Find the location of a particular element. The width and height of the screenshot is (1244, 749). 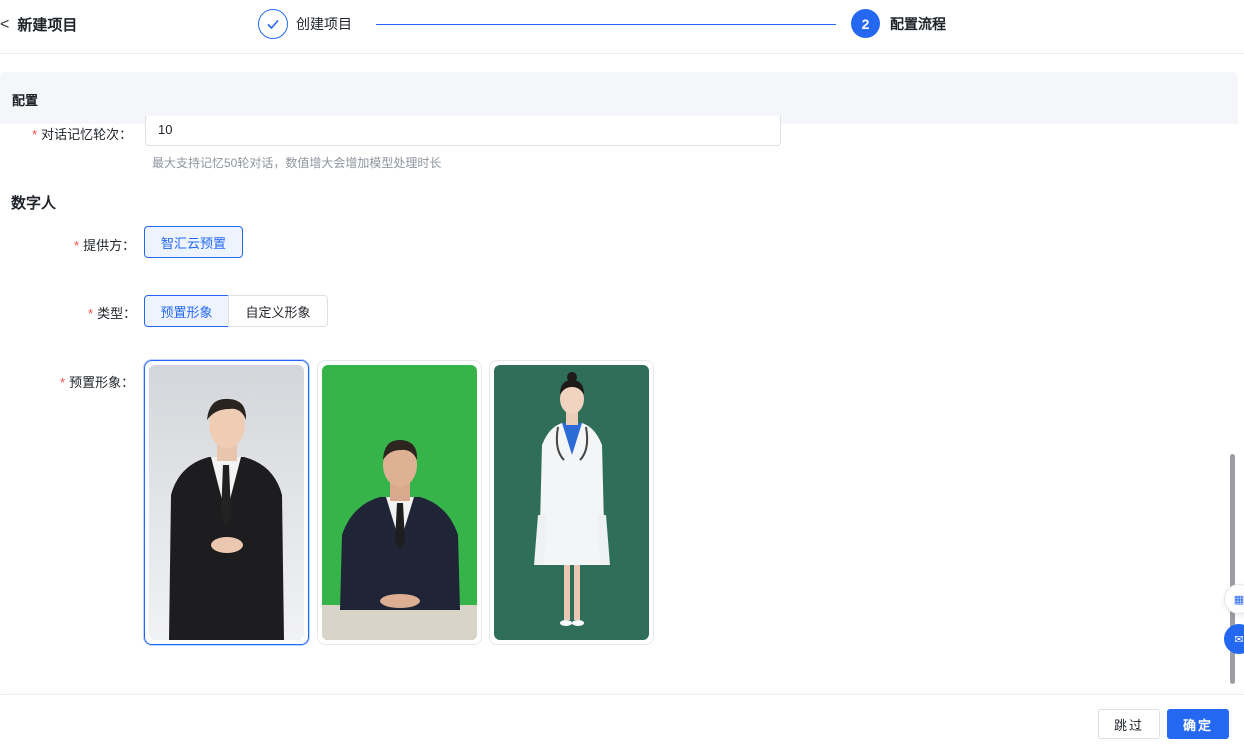

chat-float-icon: ✉ is located at coordinates (1234, 639).